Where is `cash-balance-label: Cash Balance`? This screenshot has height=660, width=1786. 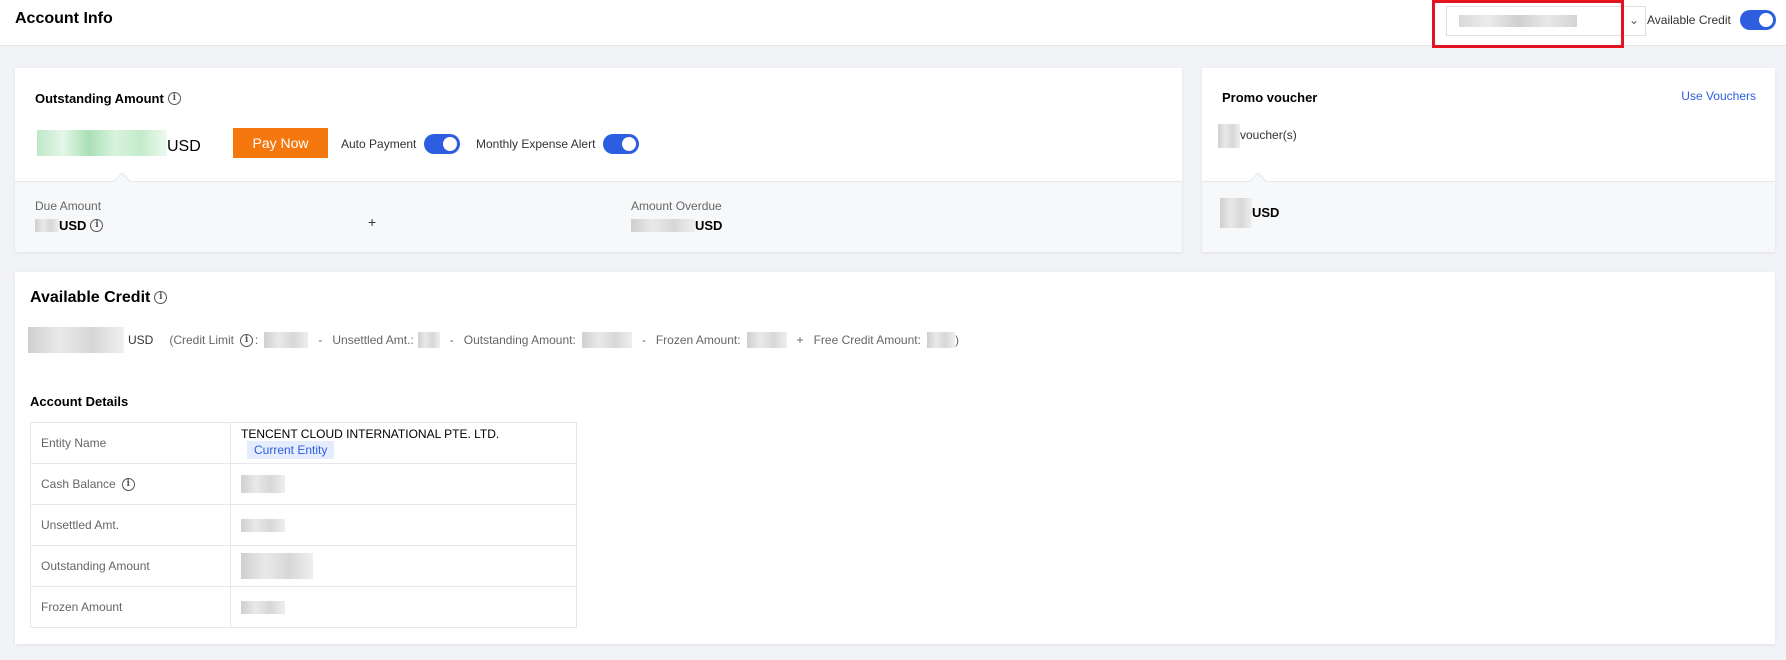 cash-balance-label: Cash Balance is located at coordinates (78, 483).